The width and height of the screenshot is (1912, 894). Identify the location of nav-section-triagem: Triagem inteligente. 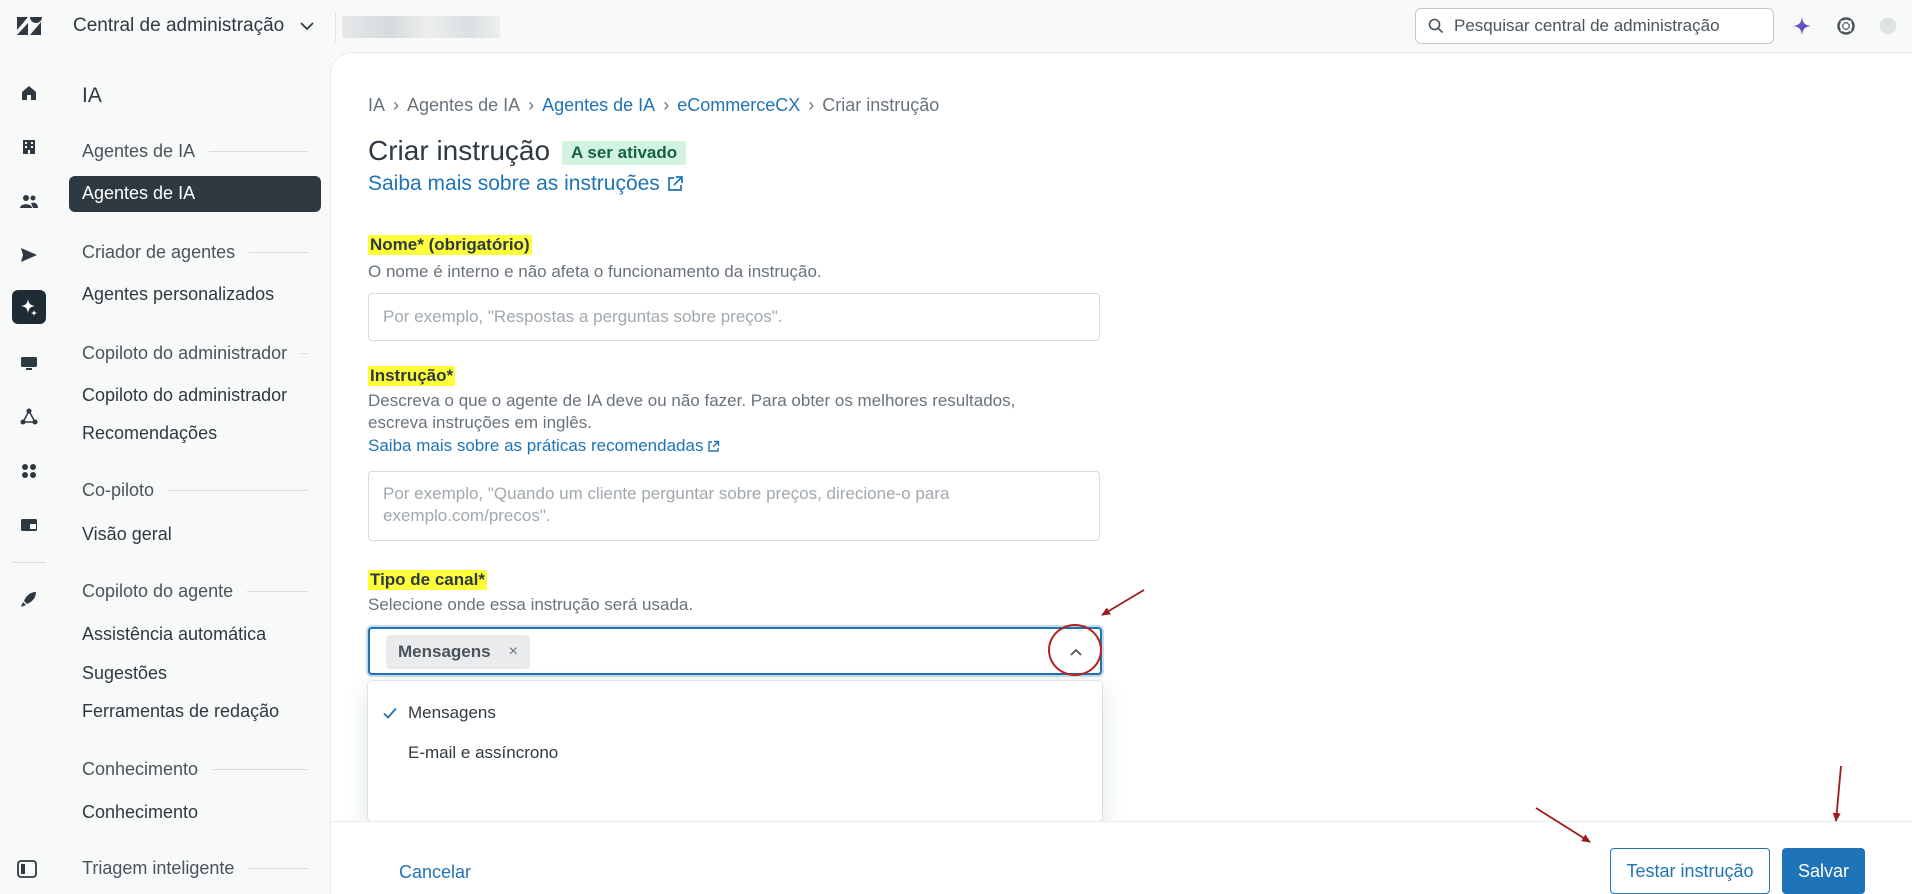
(195, 868).